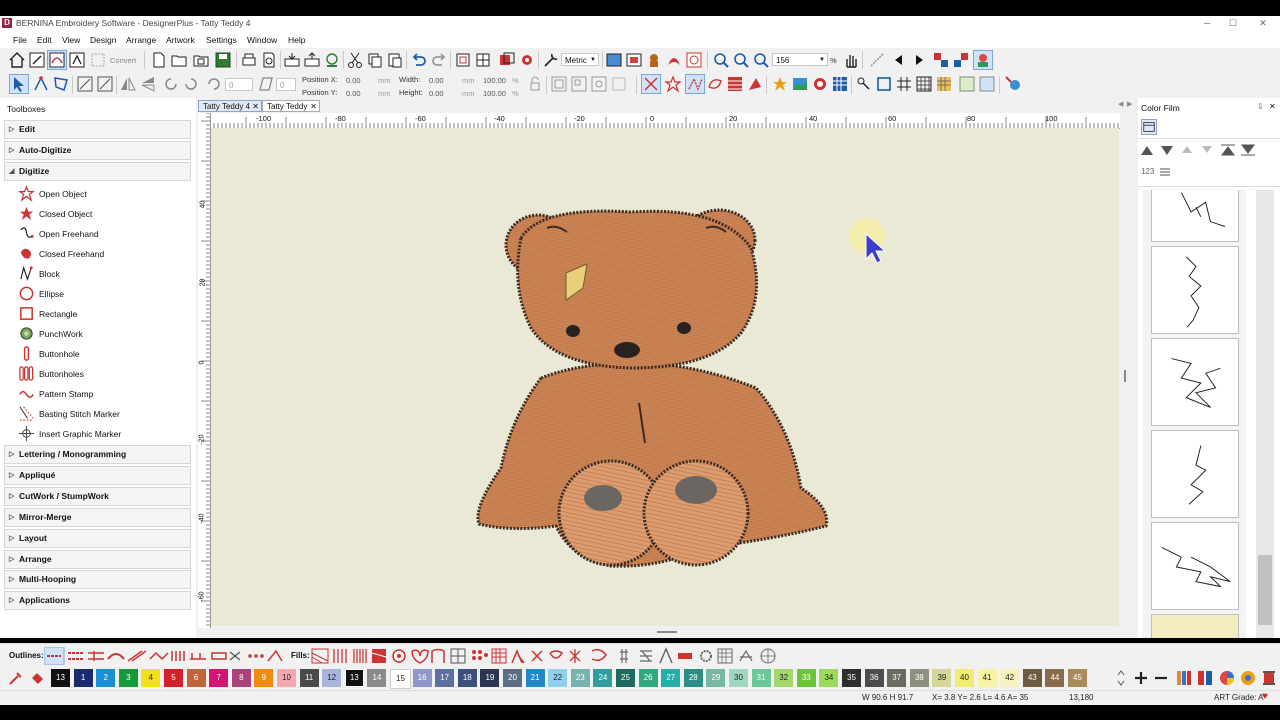 This screenshot has height=720, width=1280. I want to click on measure-icon, so click(877, 60).